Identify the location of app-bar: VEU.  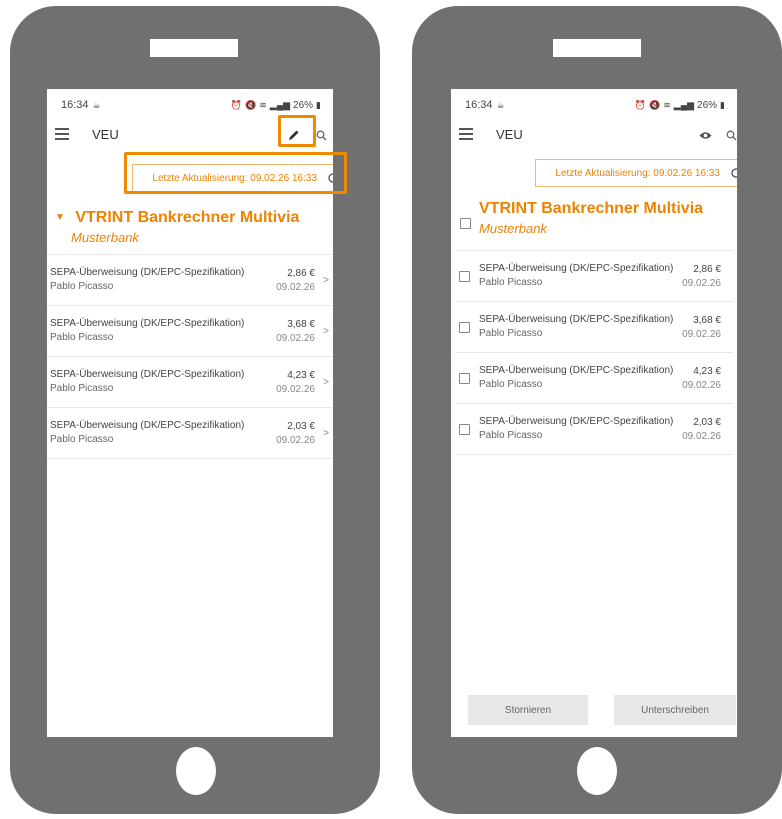
(594, 135).